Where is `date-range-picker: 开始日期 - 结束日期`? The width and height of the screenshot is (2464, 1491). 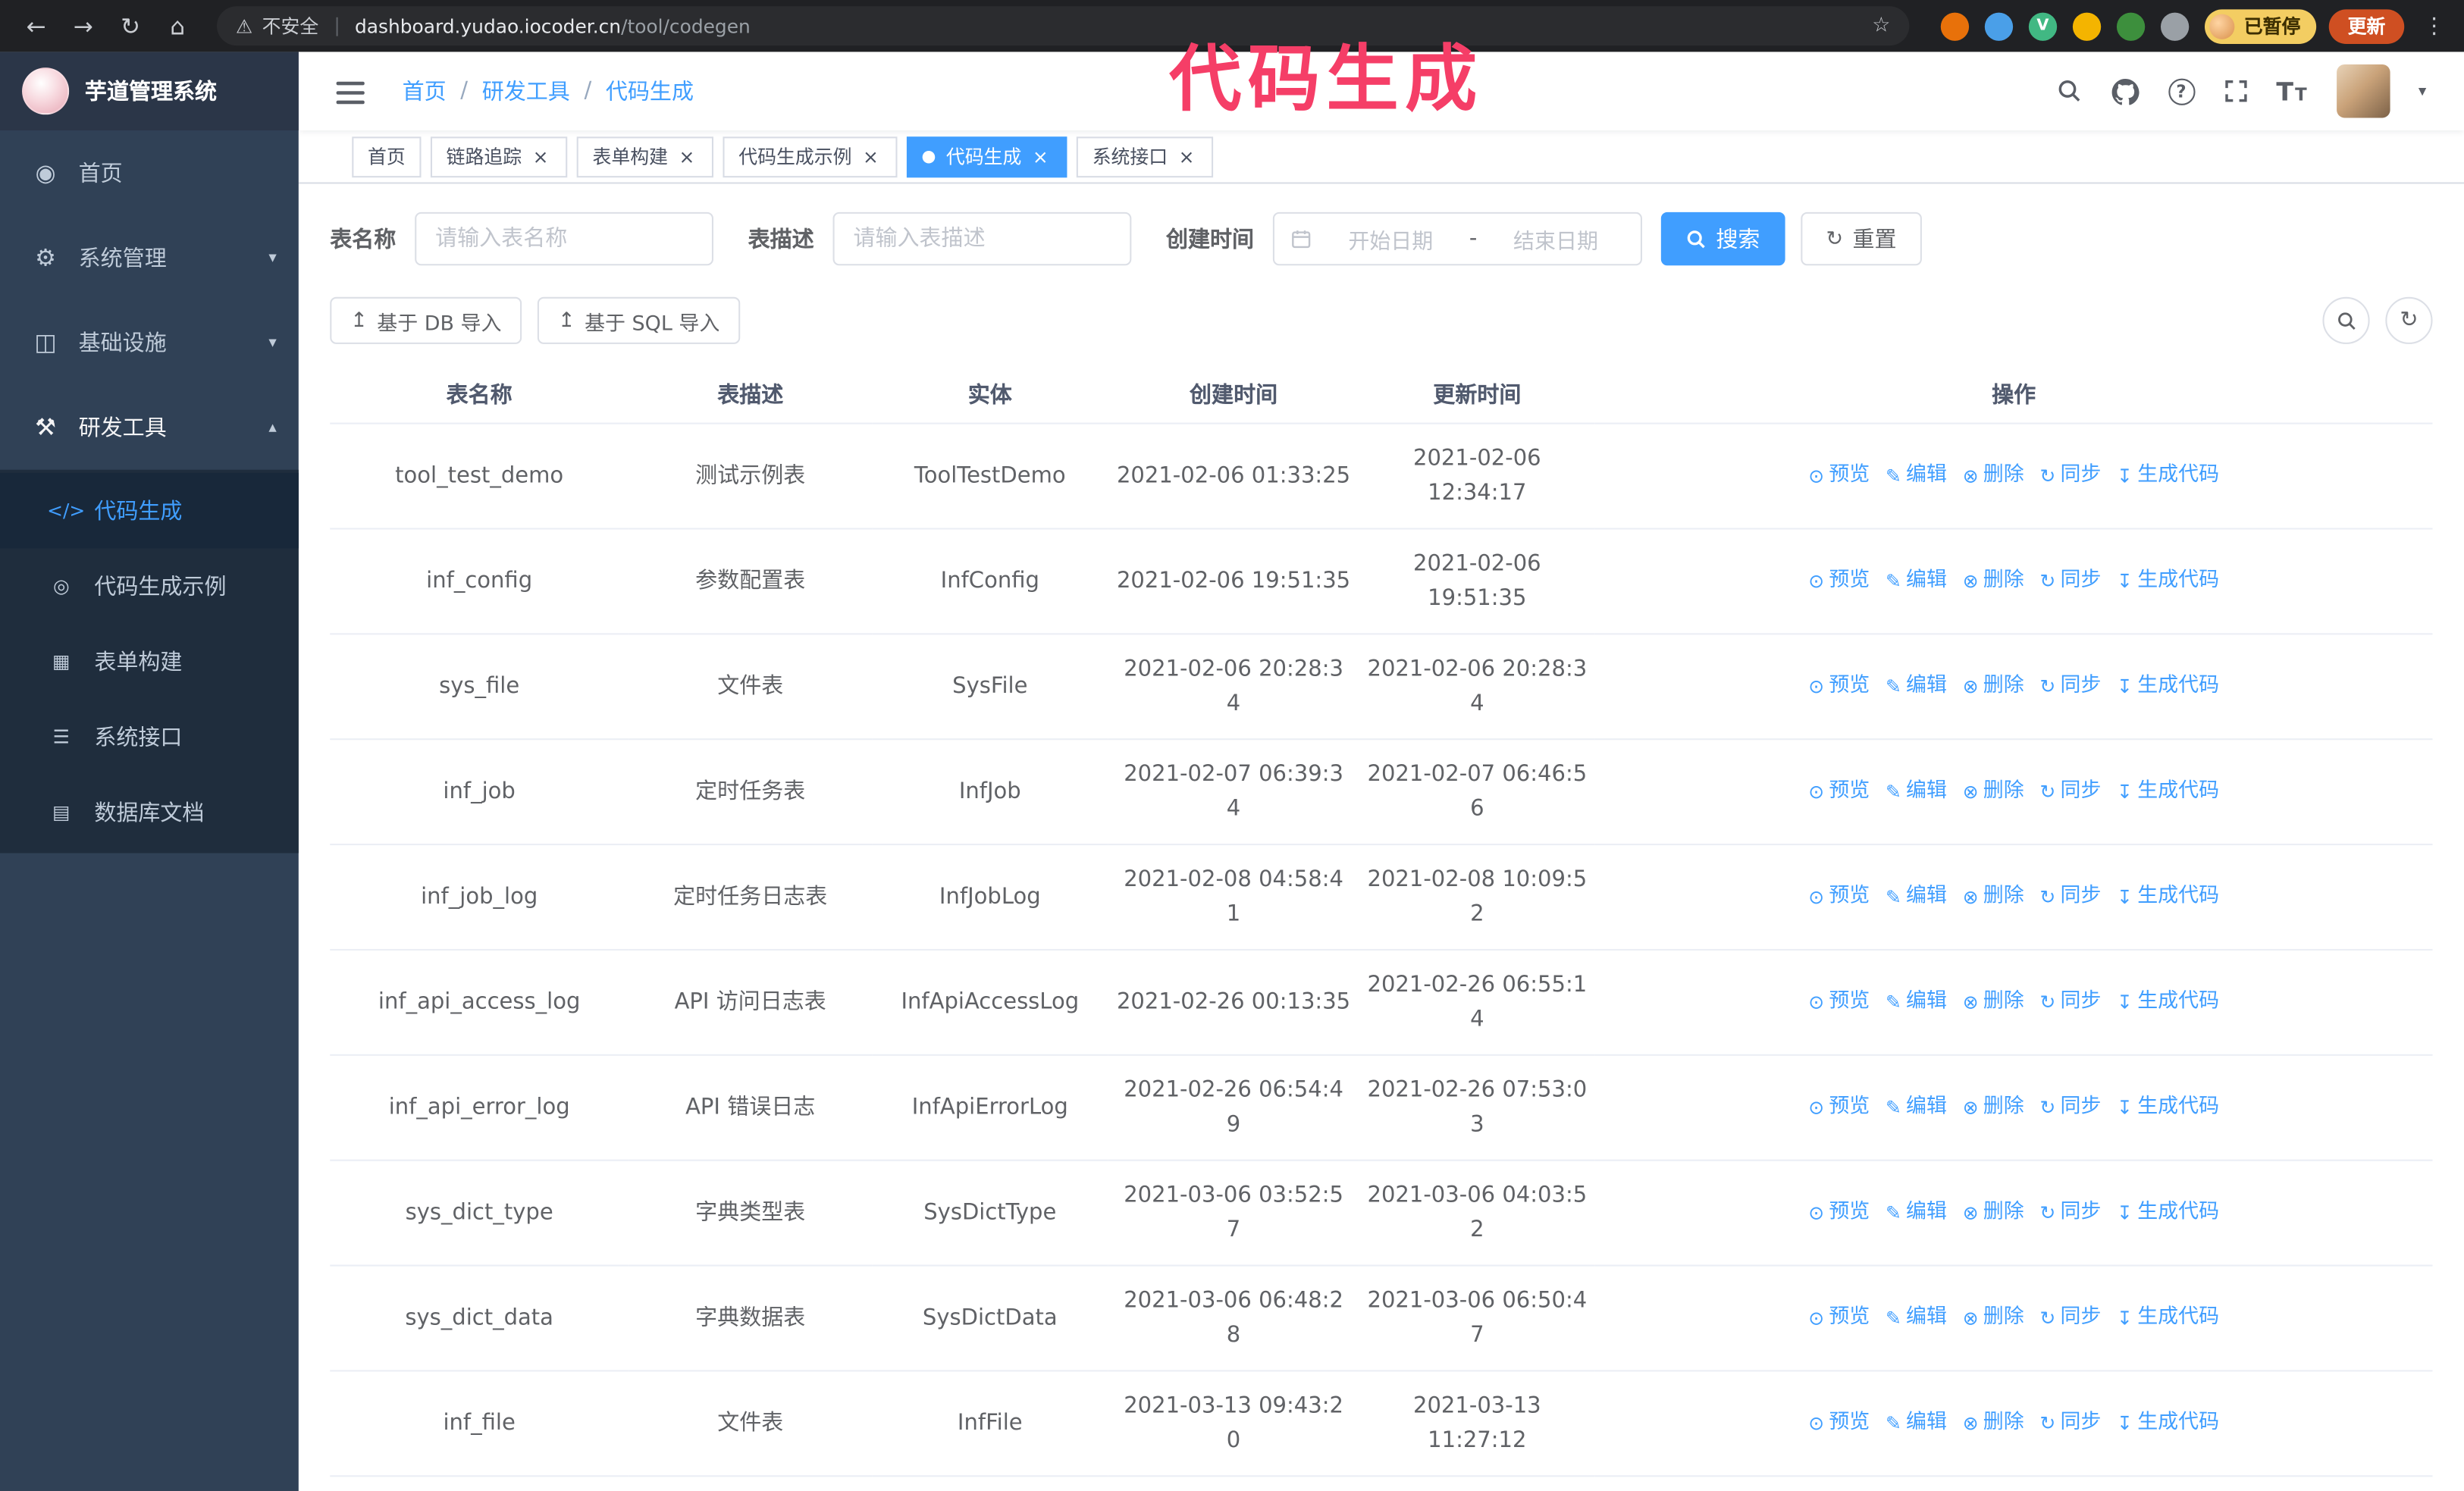 date-range-picker: 开始日期 - 结束日期 is located at coordinates (1457, 238).